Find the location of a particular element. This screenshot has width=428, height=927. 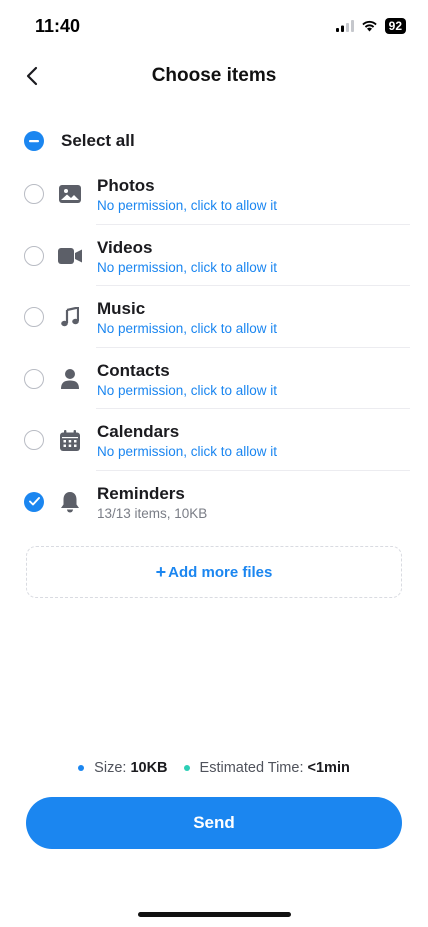

send-label: Send is located at coordinates (214, 822).